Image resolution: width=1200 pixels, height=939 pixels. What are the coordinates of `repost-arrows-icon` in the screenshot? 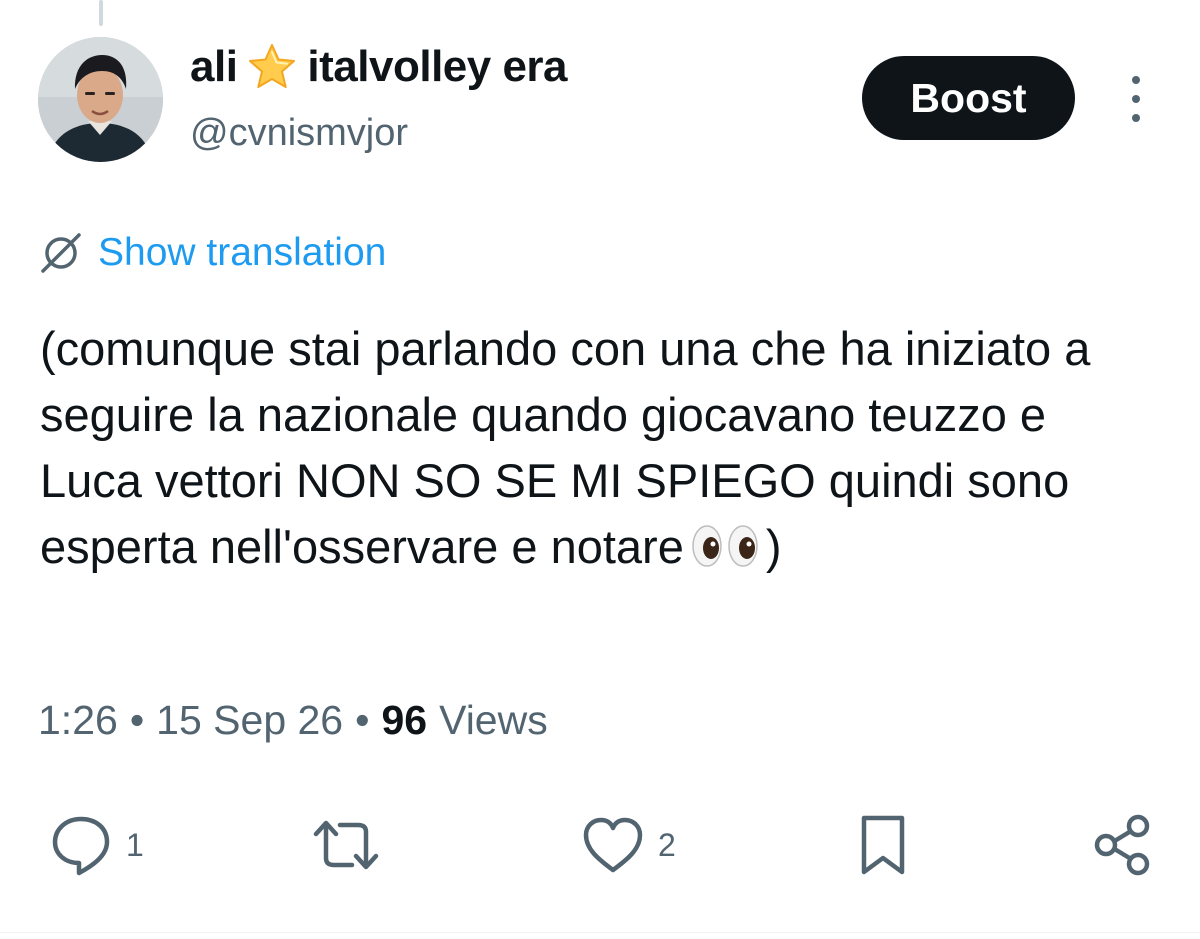 It's located at (346, 845).